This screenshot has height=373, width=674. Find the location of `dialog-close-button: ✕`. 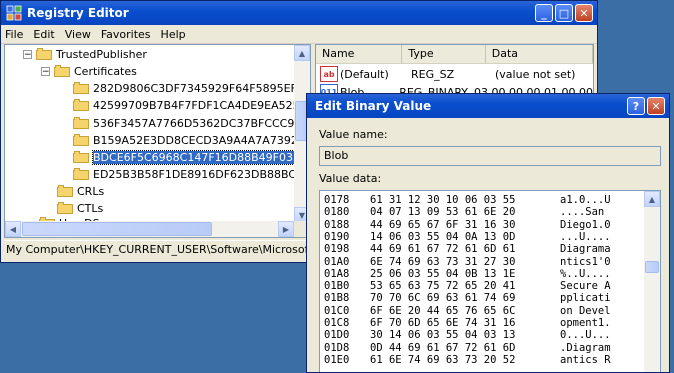

dialog-close-button: ✕ is located at coordinates (656, 106).